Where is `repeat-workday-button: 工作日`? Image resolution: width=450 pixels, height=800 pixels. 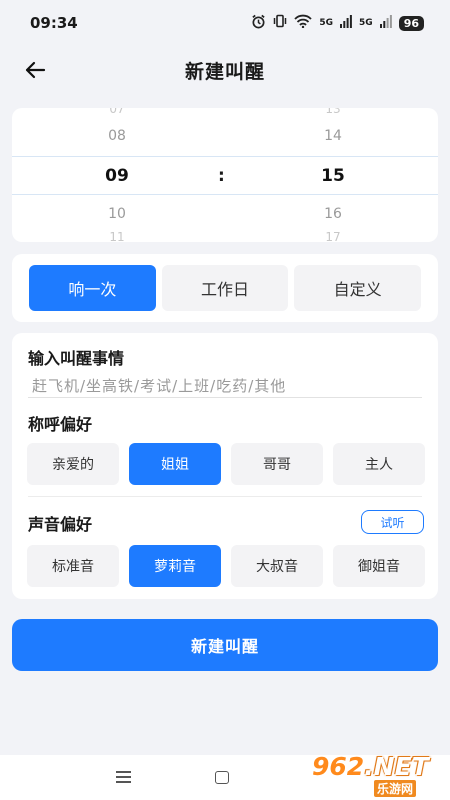 repeat-workday-button: 工作日 is located at coordinates (225, 288).